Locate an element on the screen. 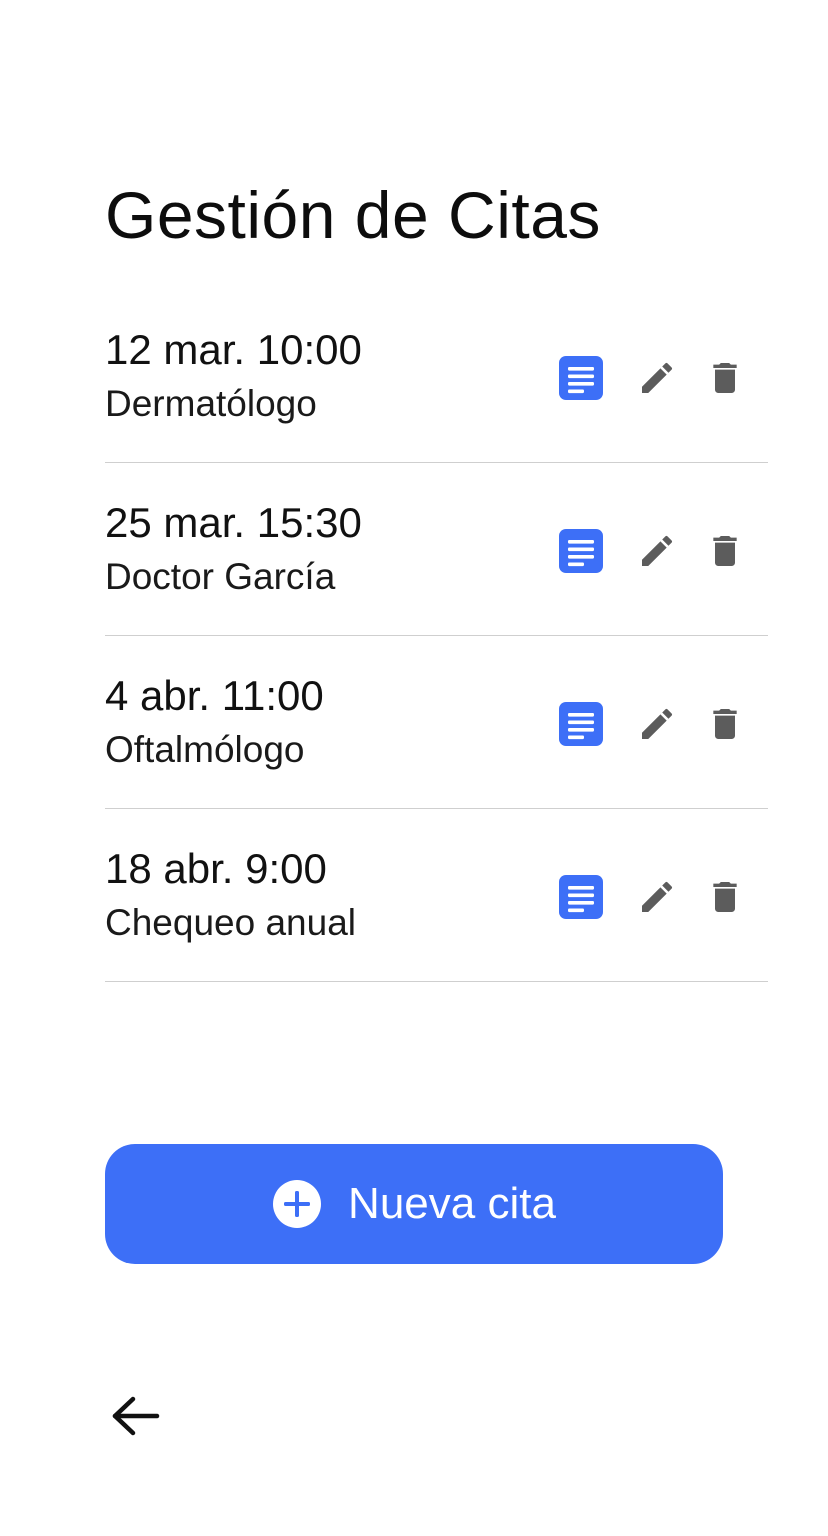 The image size is (828, 1536). appointment-datetime: 12 mar. 10:00 is located at coordinates (233, 349).